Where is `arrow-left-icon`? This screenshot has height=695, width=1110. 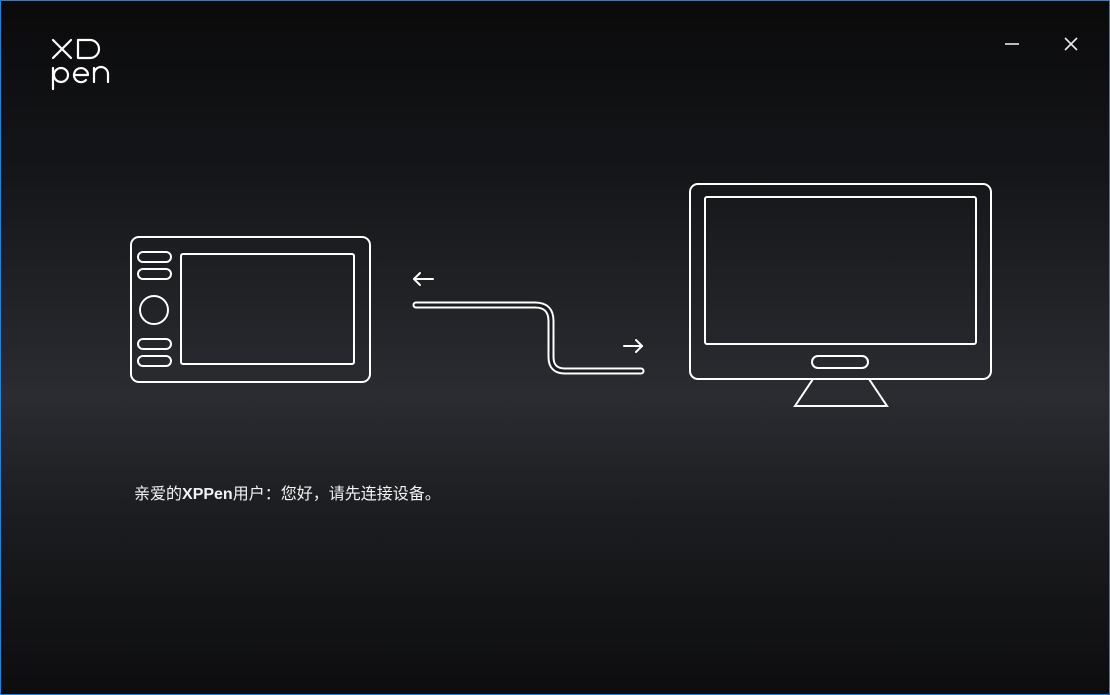
arrow-left-icon is located at coordinates (423, 279).